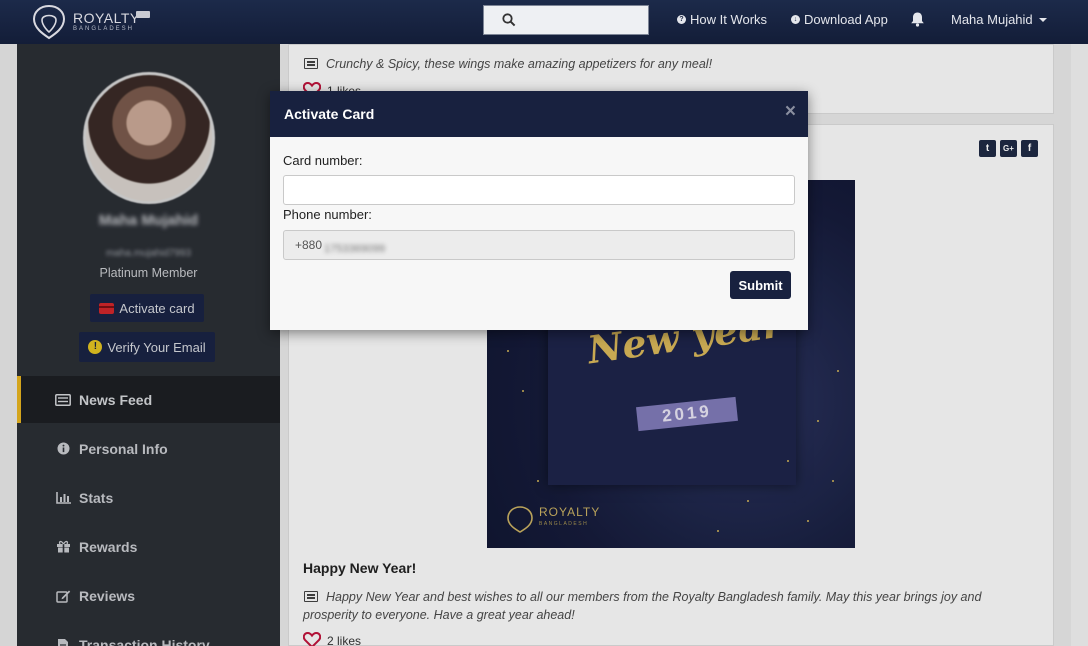 The image size is (1088, 646). What do you see at coordinates (143, 14) in the screenshot?
I see `logo-badge` at bounding box center [143, 14].